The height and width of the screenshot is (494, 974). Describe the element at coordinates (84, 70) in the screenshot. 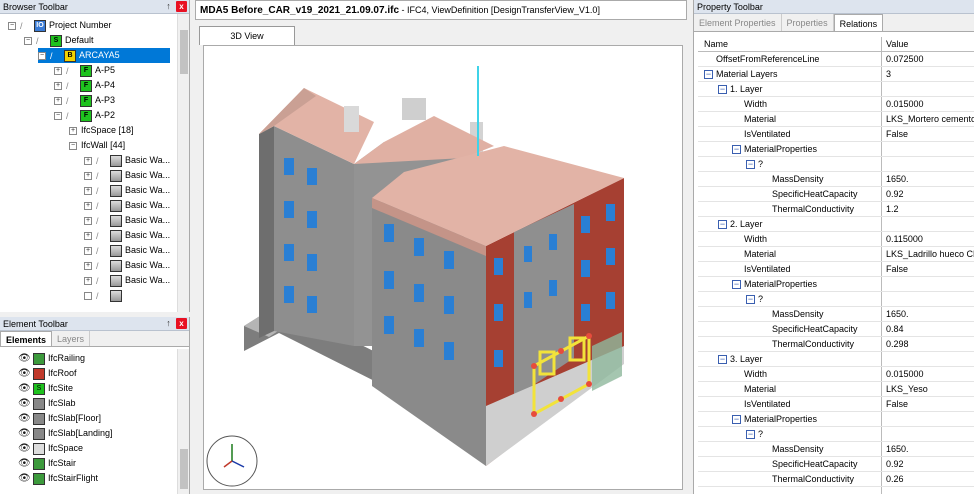

I see `tree-item-storey: + / F A-P5` at that location.